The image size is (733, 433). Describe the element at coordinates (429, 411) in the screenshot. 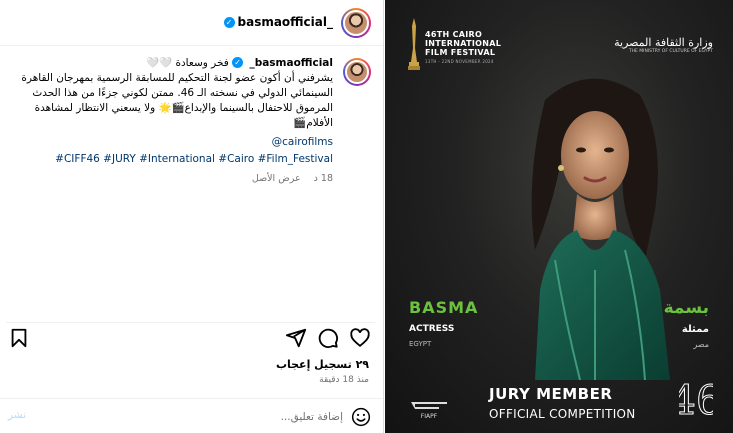

I see `fiapf-logo: FIAPF` at that location.